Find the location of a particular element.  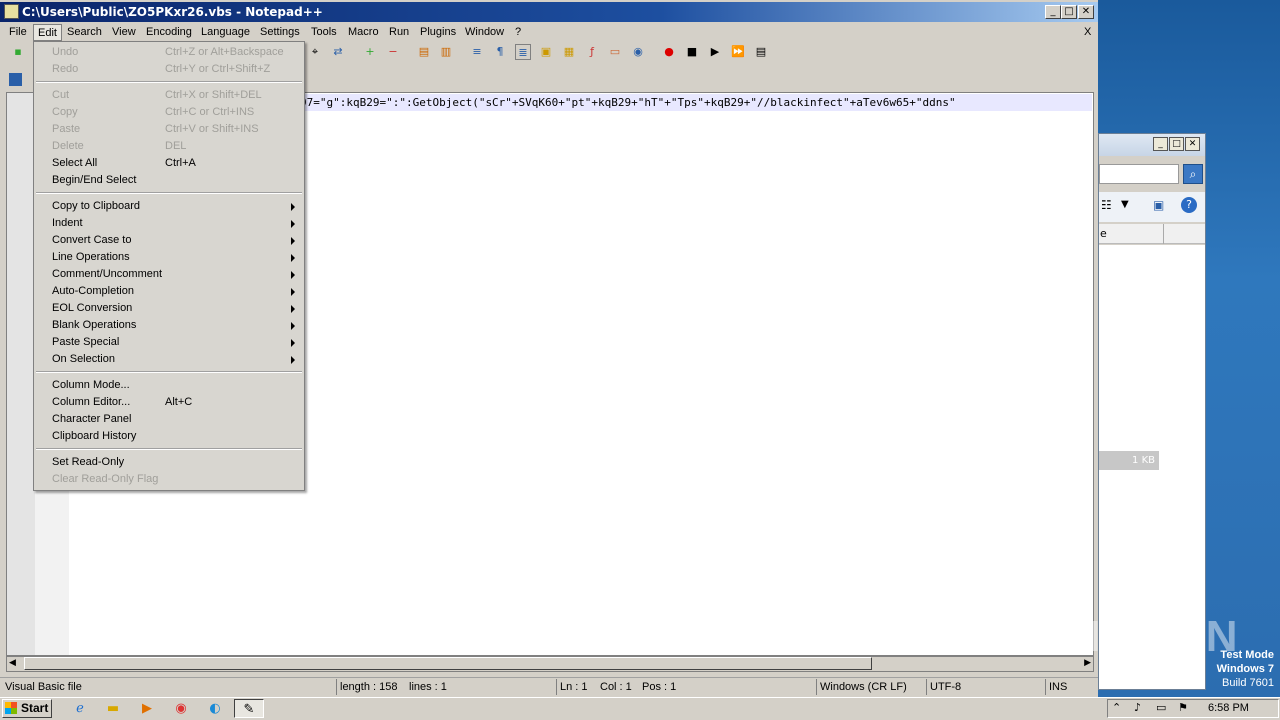

function-list-icon: ƒ is located at coordinates (592, 52).